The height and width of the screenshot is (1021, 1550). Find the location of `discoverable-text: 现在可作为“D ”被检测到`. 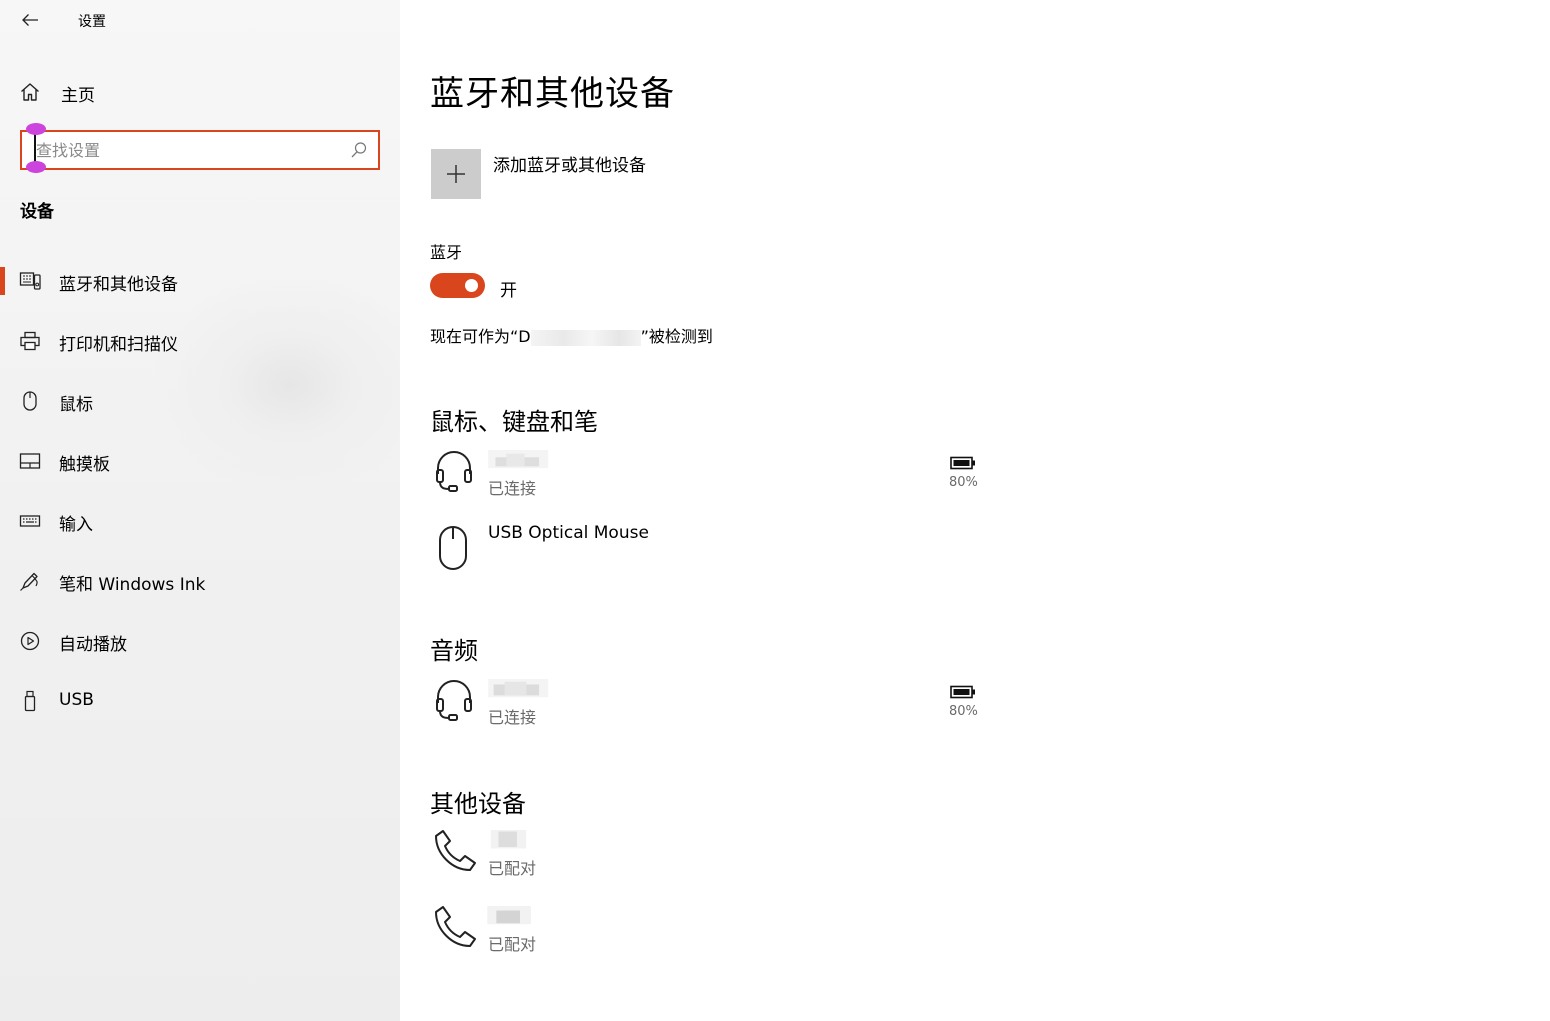

discoverable-text: 现在可作为“D ”被检测到 is located at coordinates (571, 335).